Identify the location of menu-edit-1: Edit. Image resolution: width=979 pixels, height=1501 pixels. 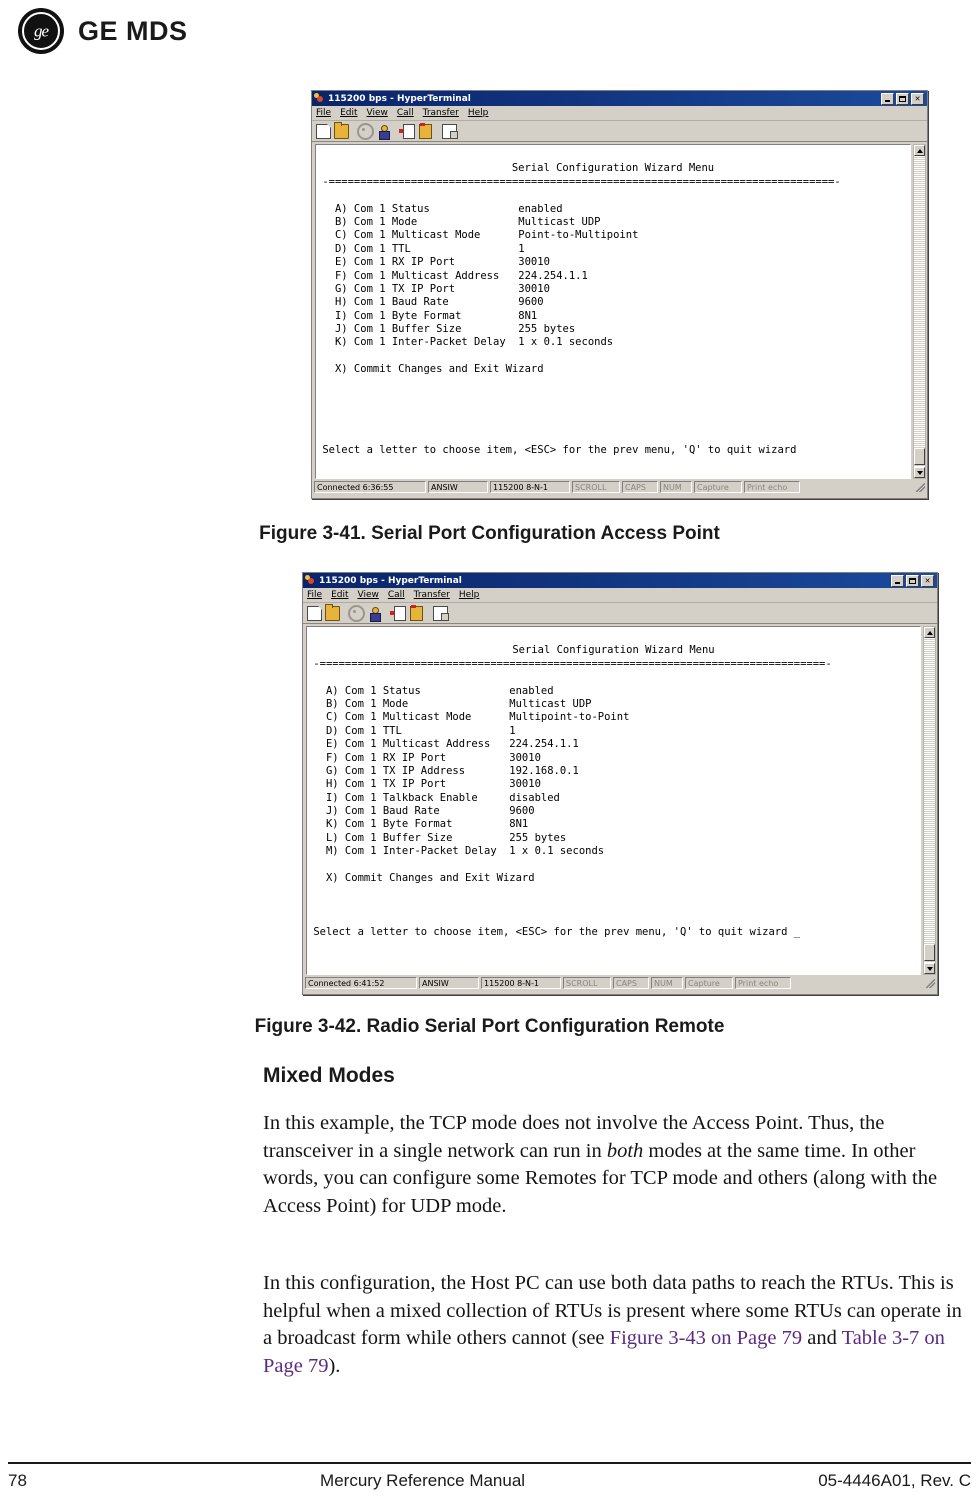
(348, 113).